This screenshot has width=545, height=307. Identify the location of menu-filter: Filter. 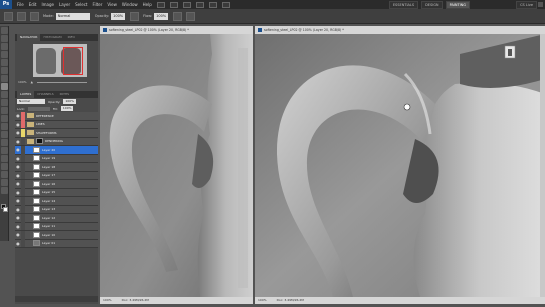
(97, 4).